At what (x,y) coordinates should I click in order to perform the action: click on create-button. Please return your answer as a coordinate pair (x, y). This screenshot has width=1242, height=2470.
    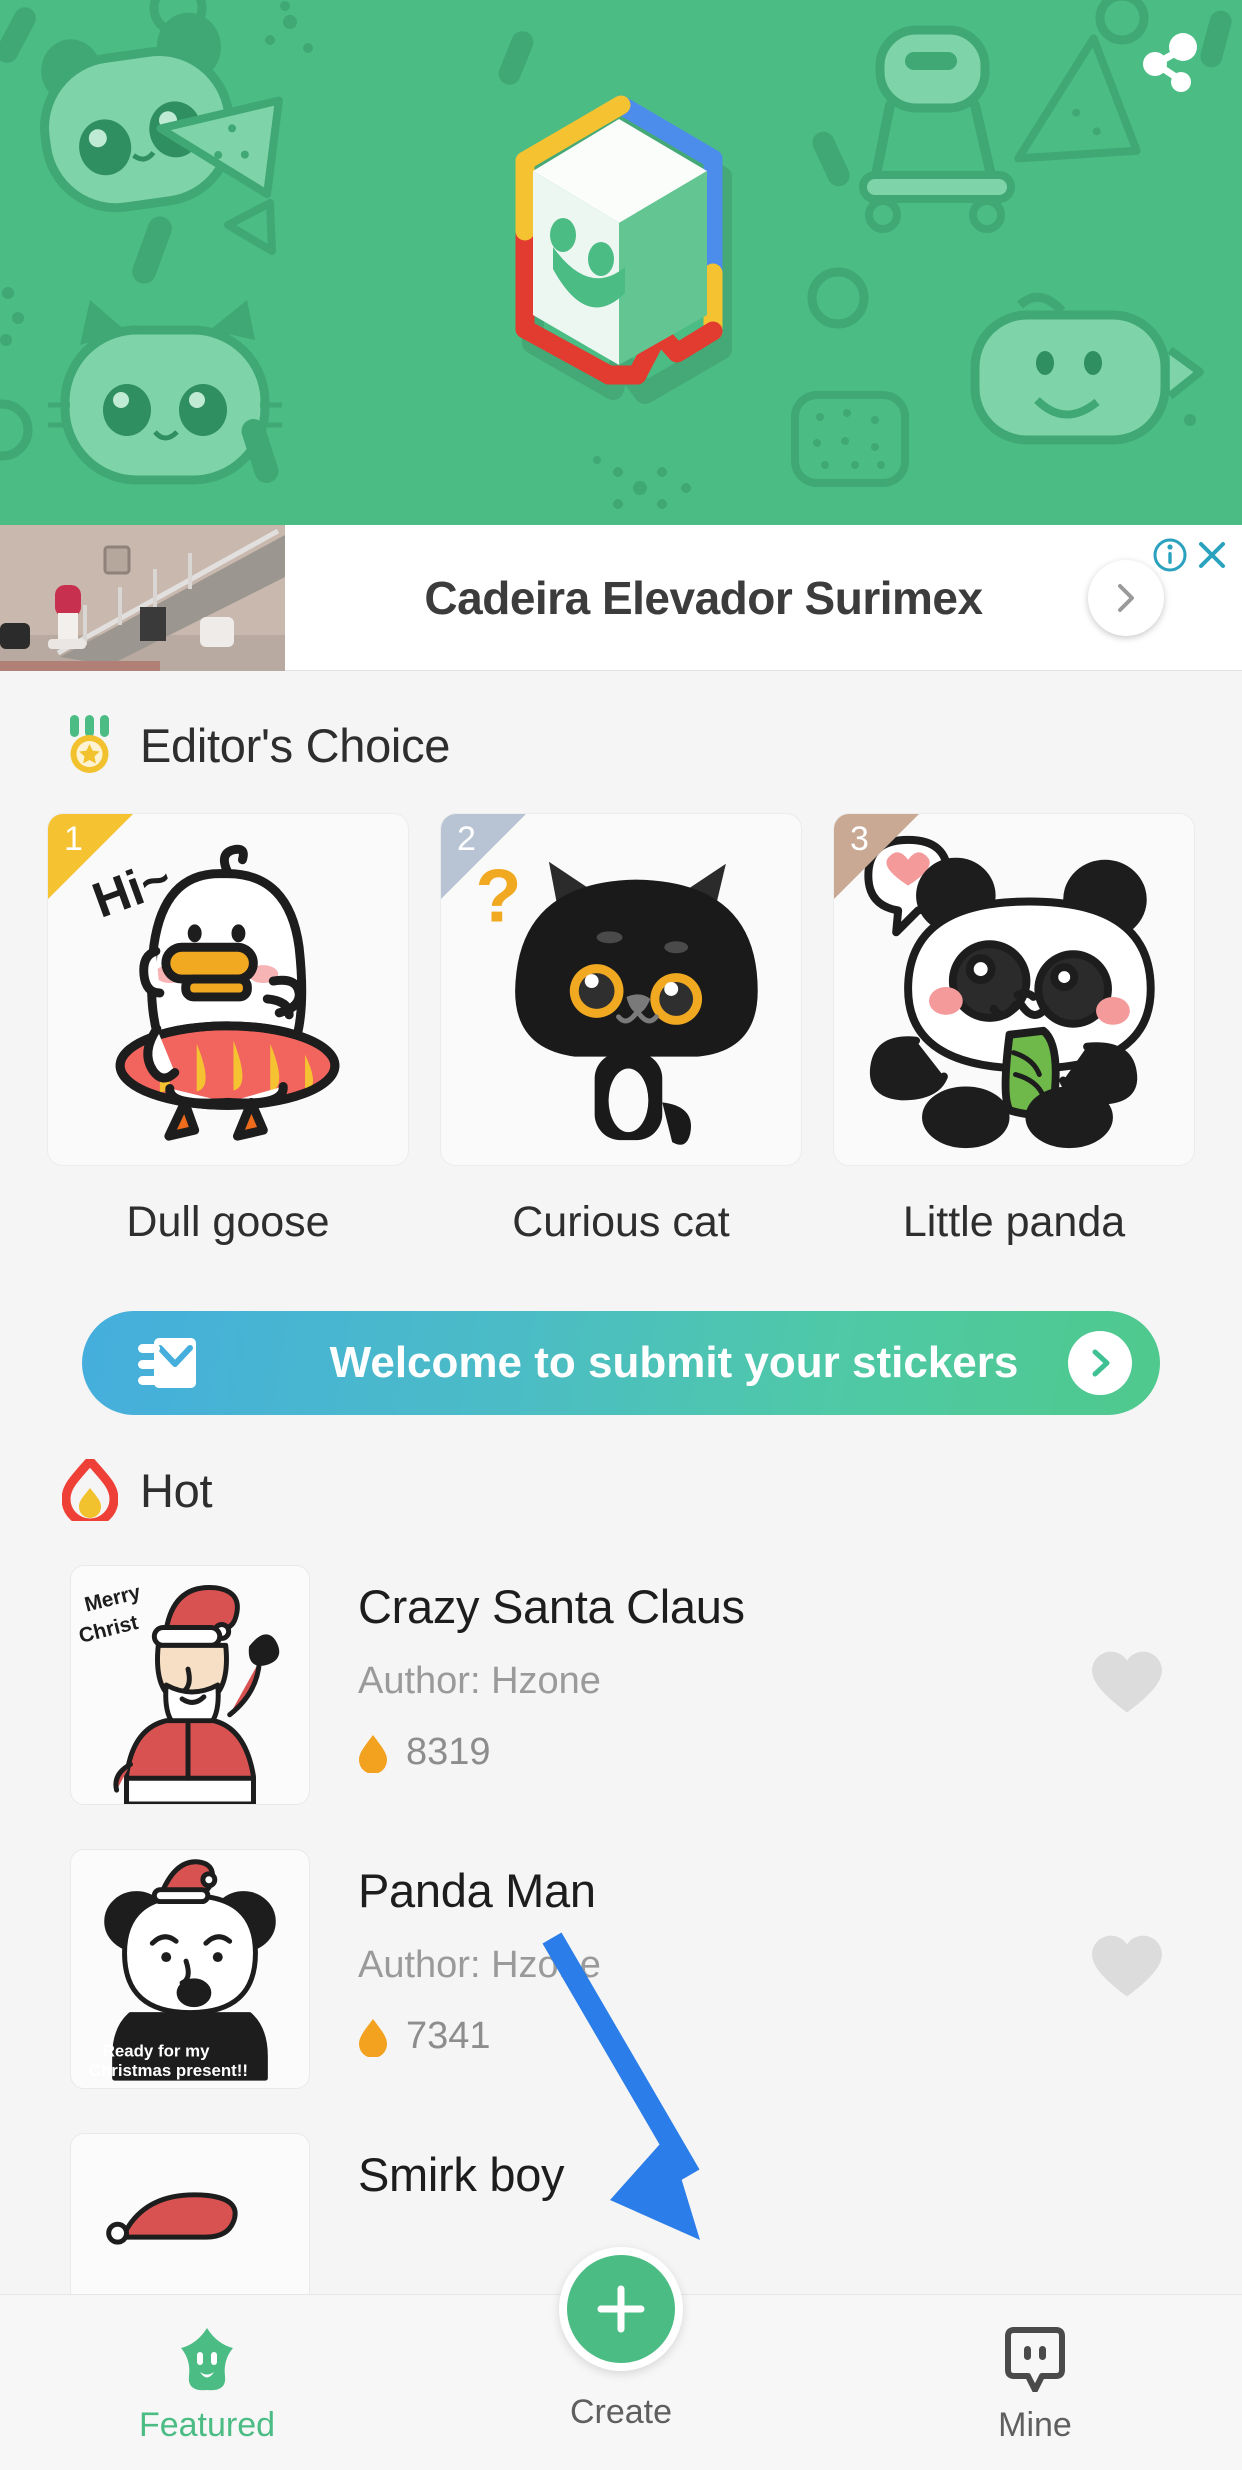
    Looking at the image, I should click on (621, 2309).